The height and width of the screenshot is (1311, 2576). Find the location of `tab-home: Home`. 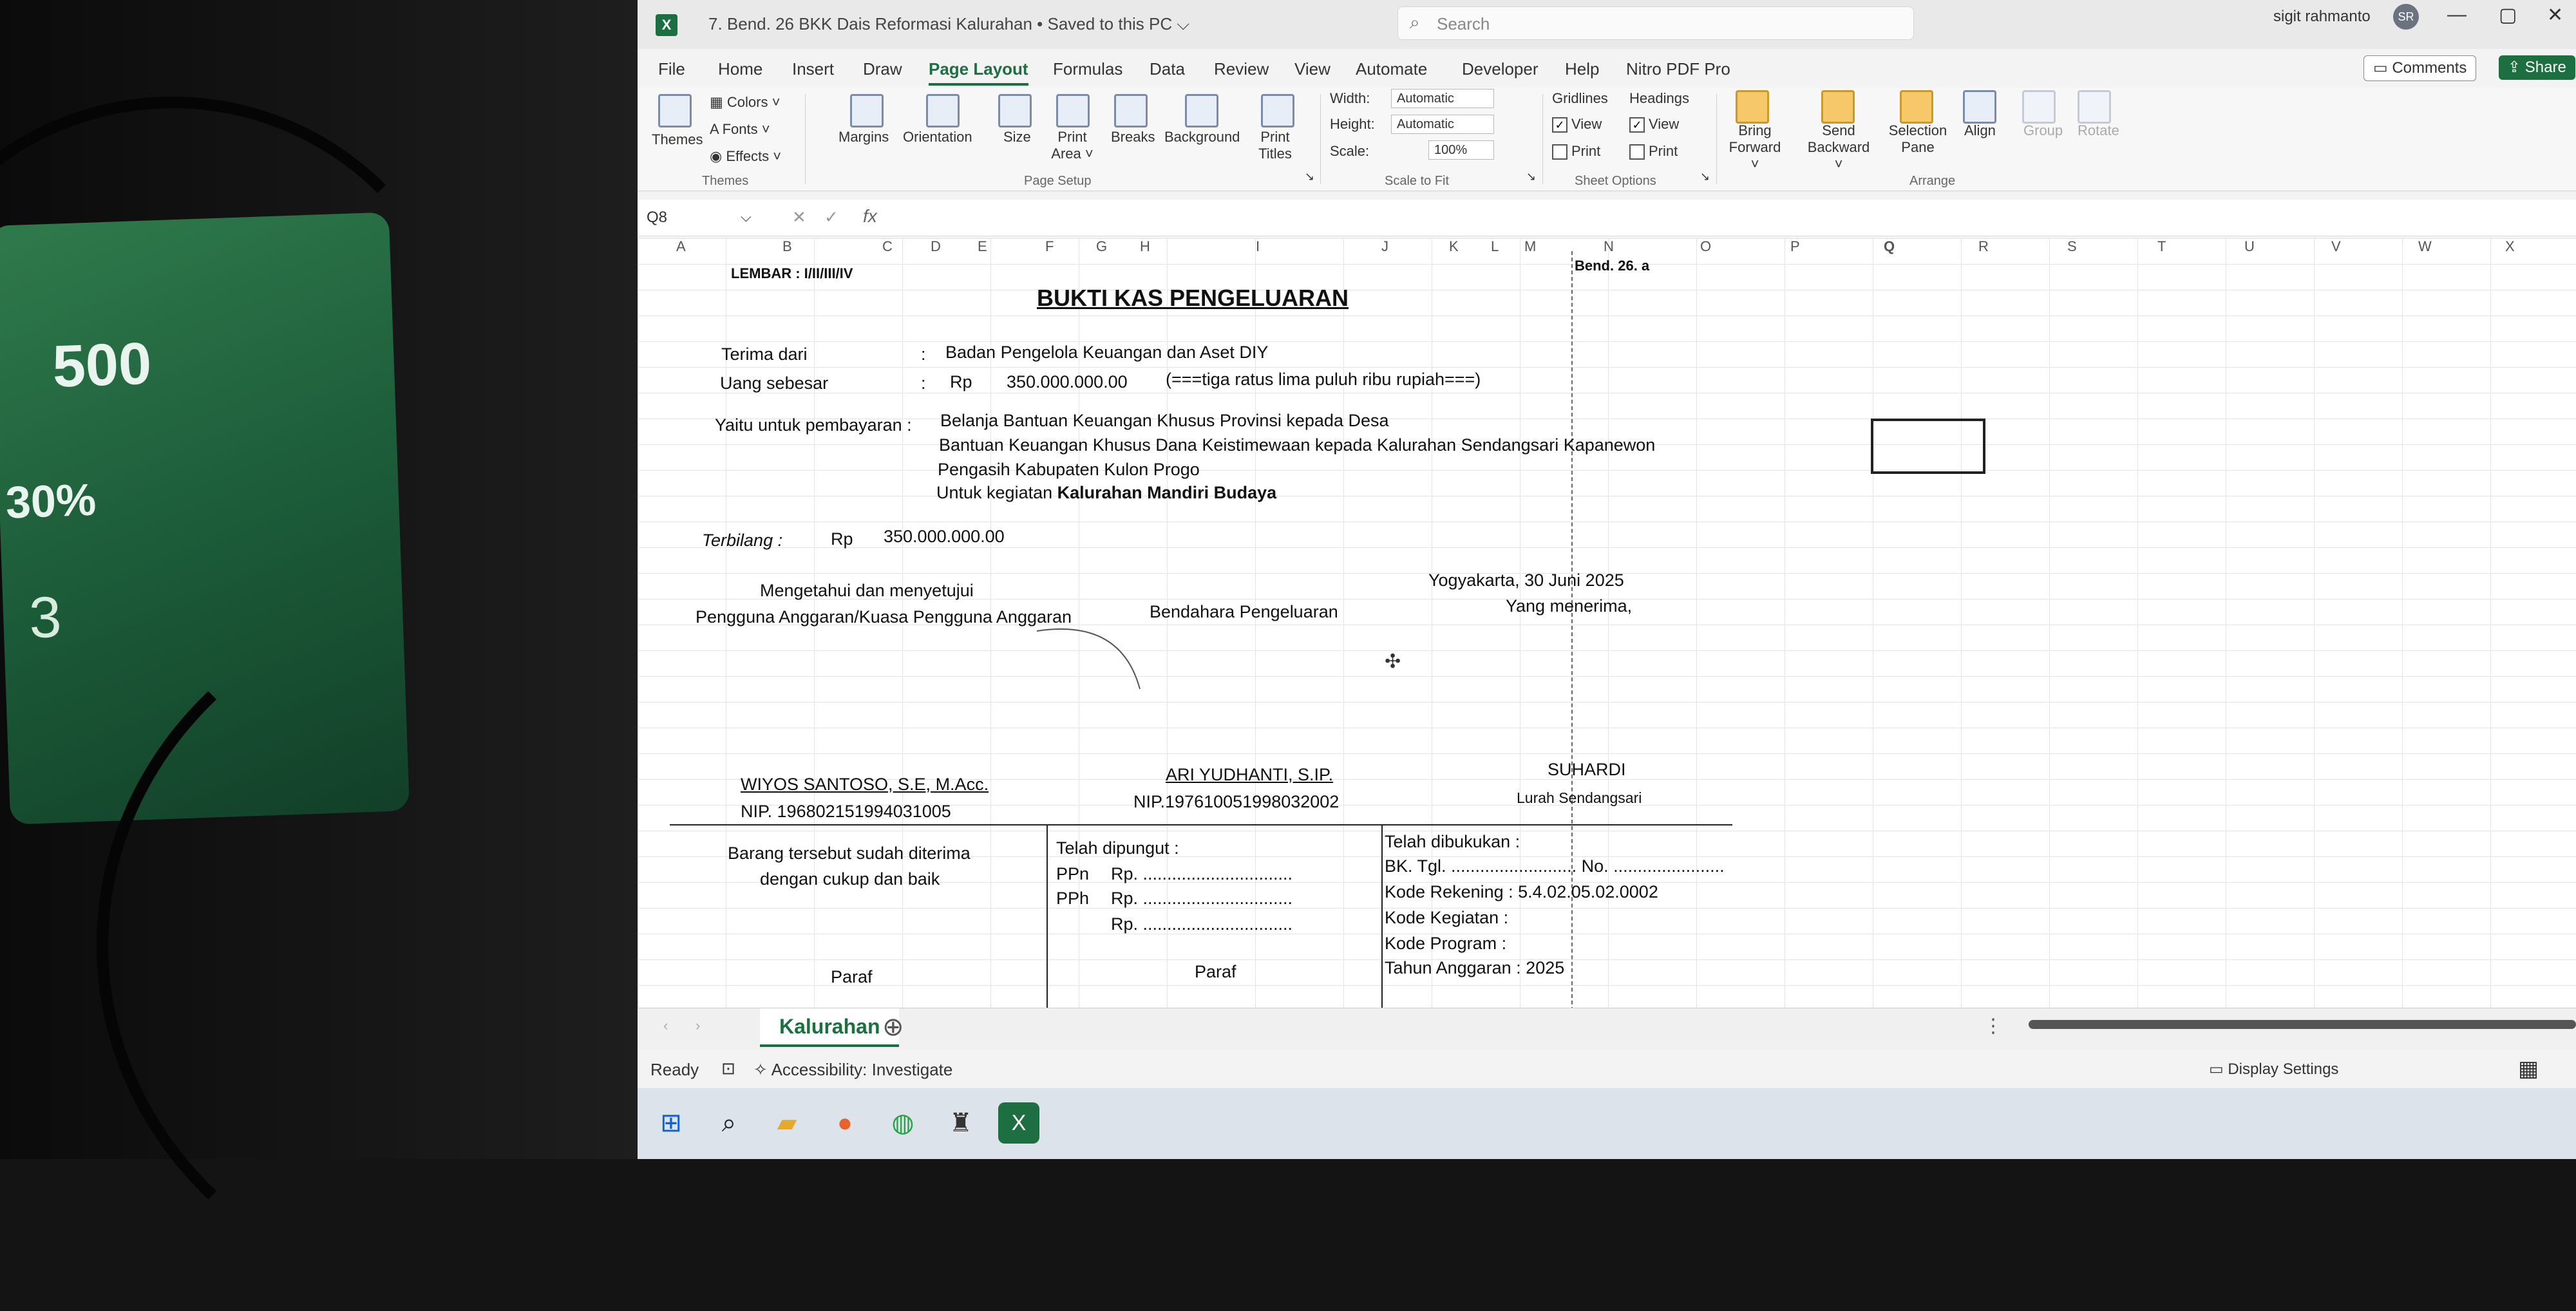

tab-home: Home is located at coordinates (740, 69).